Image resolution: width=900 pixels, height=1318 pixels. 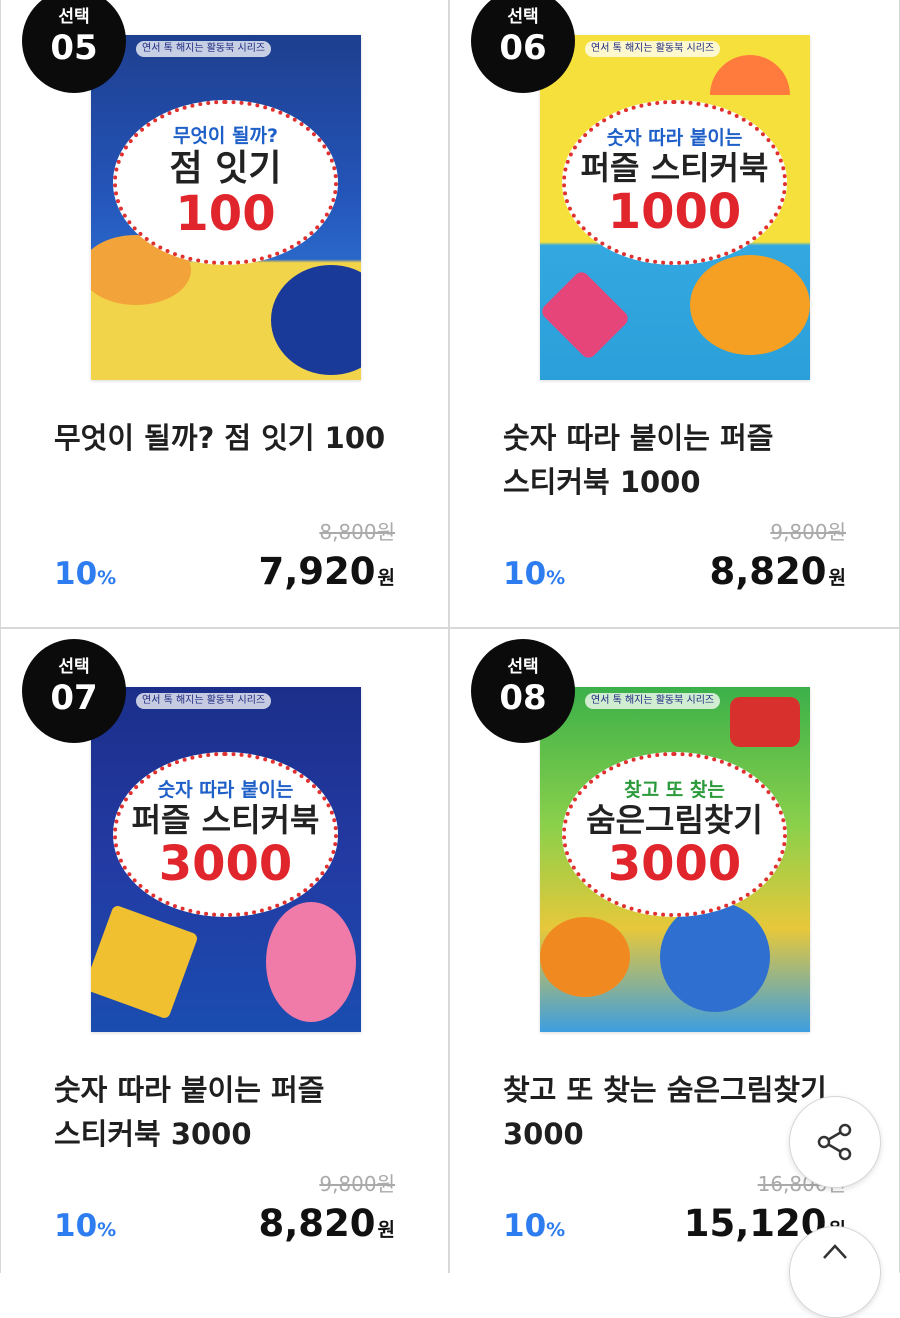 I want to click on book-cover-image: 연서 톡 해지는 활동북 시리즈 찾고 또 찾는 숨은그림찾기 3000, so click(x=675, y=859).